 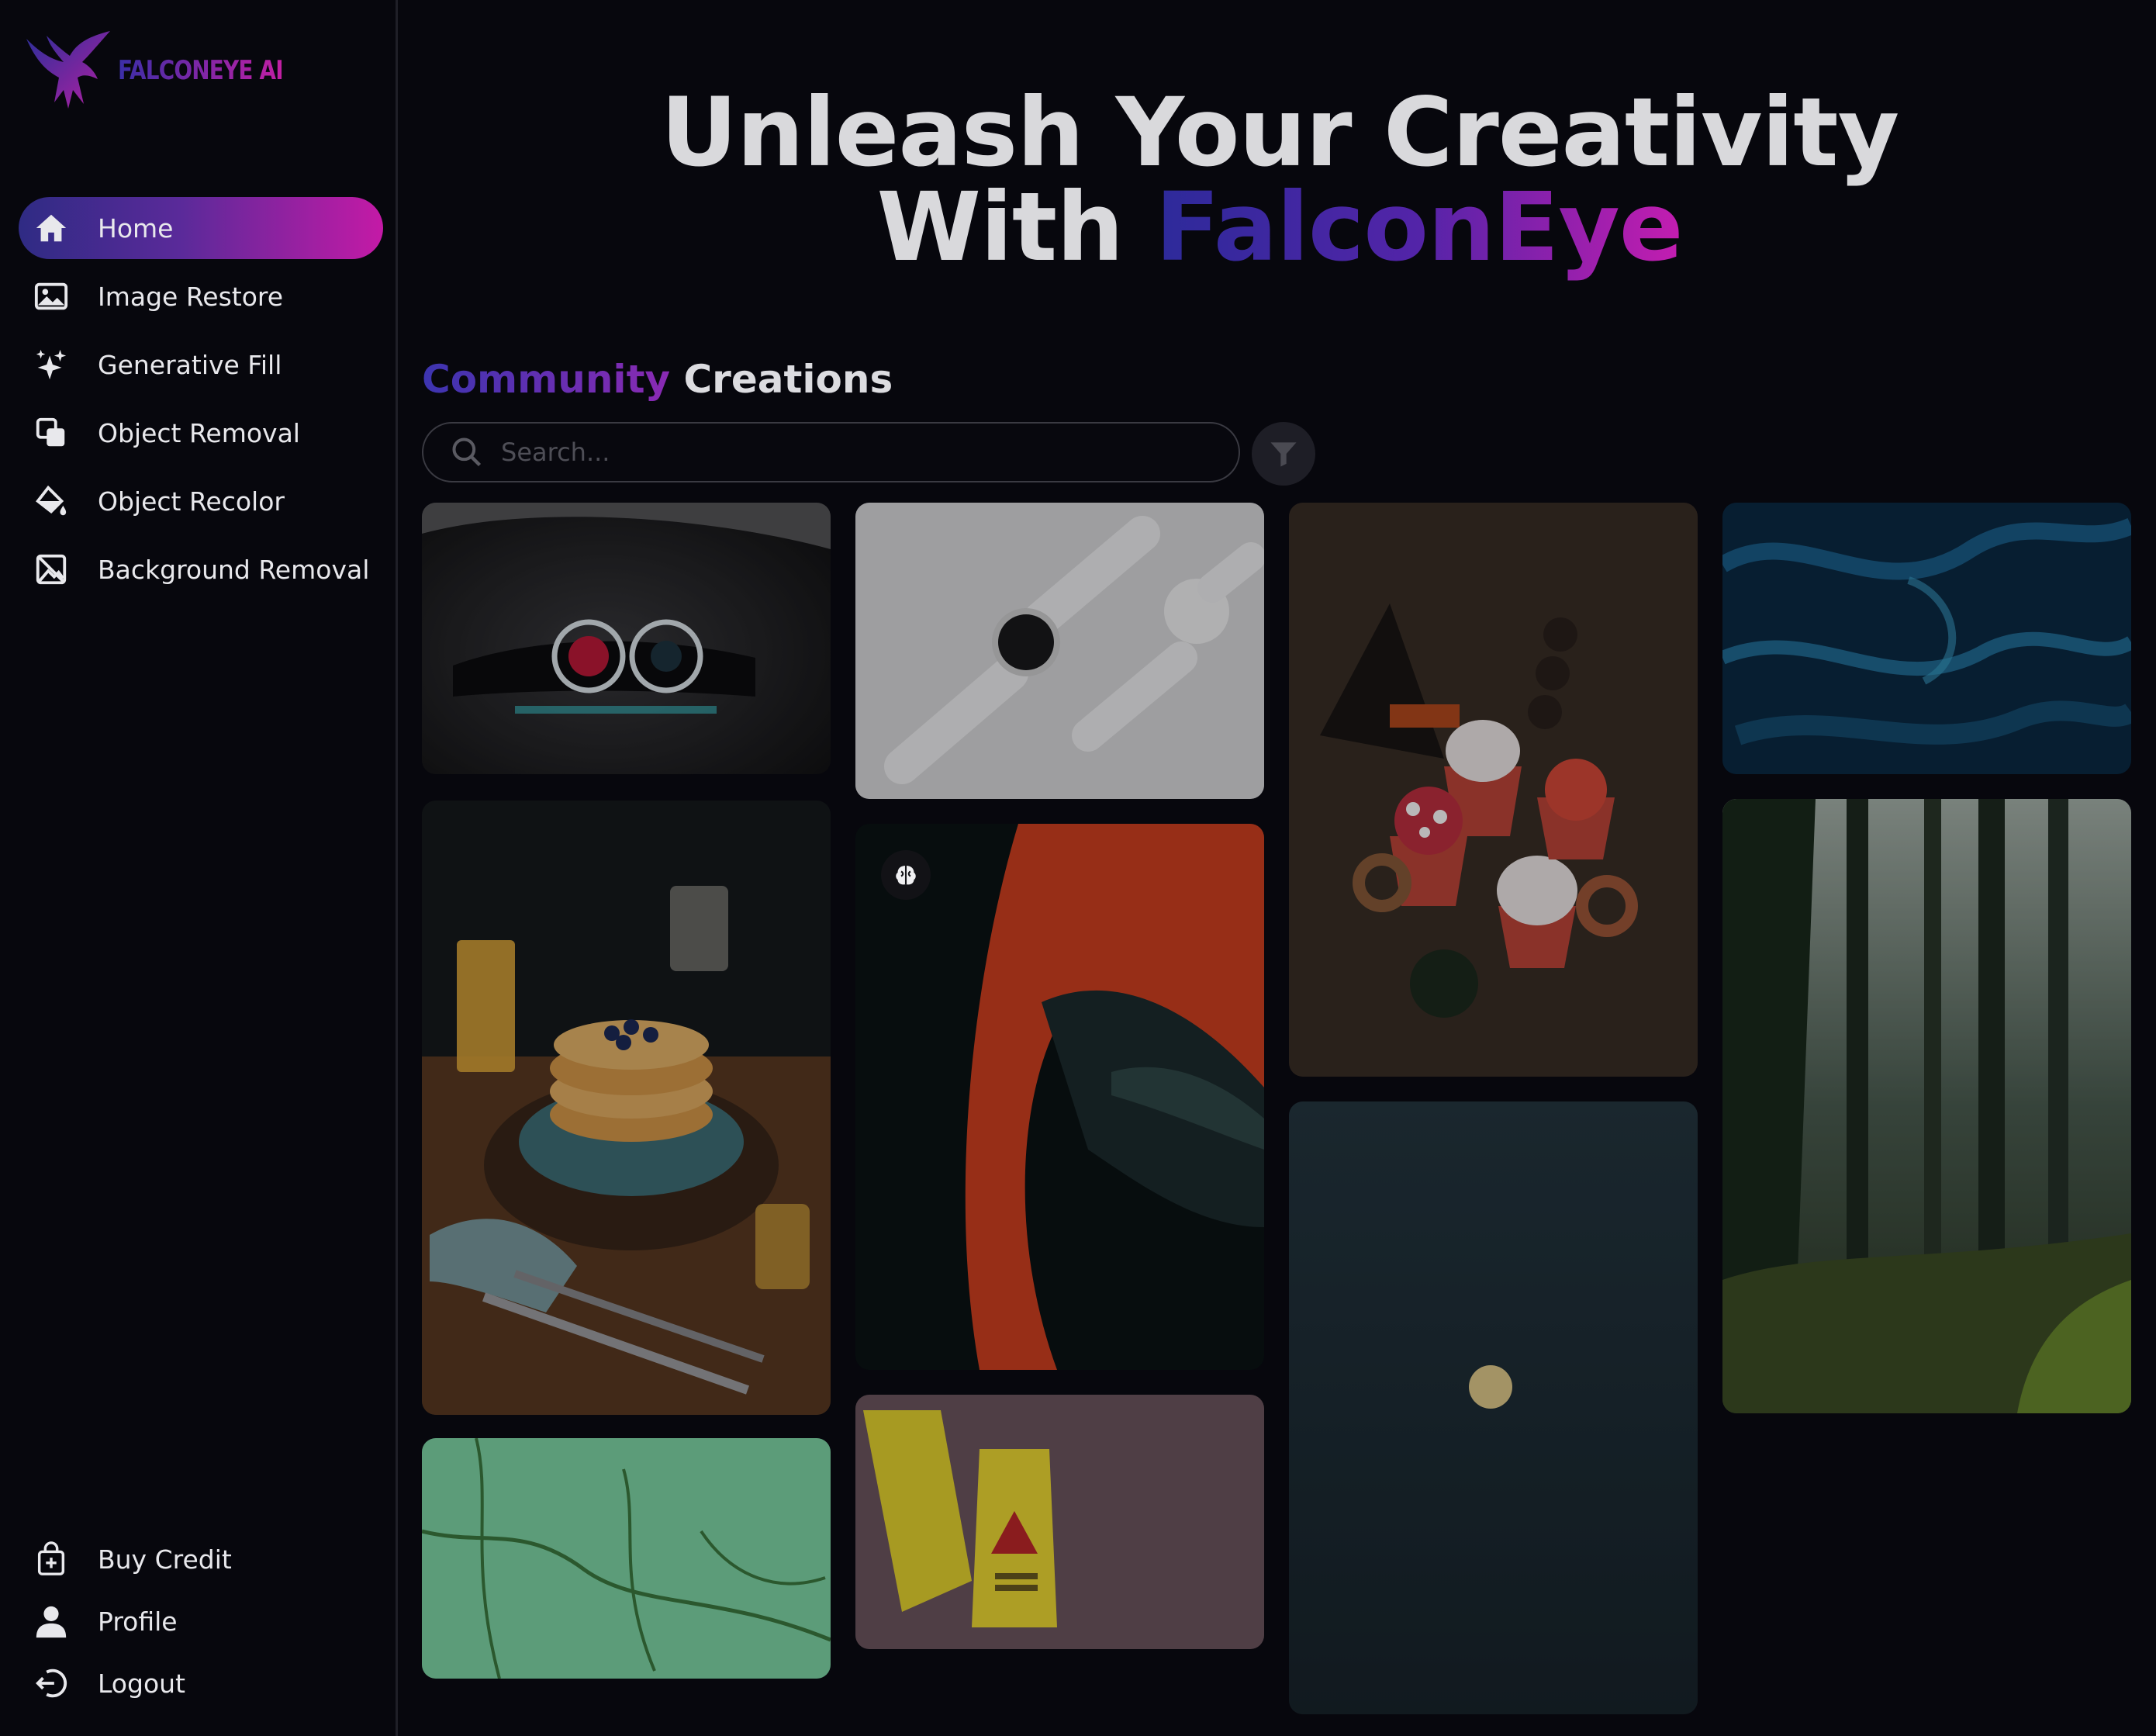 I want to click on user-icon, so click(x=51, y=1621).